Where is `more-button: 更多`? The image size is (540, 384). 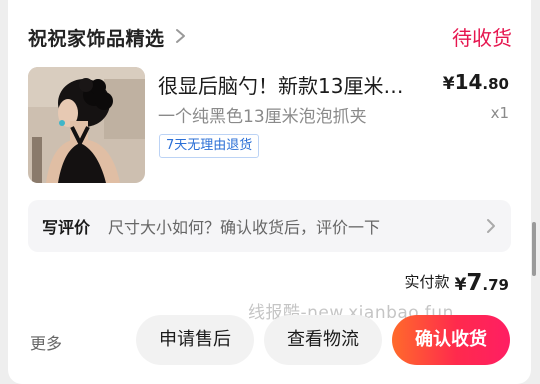
more-button: 更多 is located at coordinates (46, 342).